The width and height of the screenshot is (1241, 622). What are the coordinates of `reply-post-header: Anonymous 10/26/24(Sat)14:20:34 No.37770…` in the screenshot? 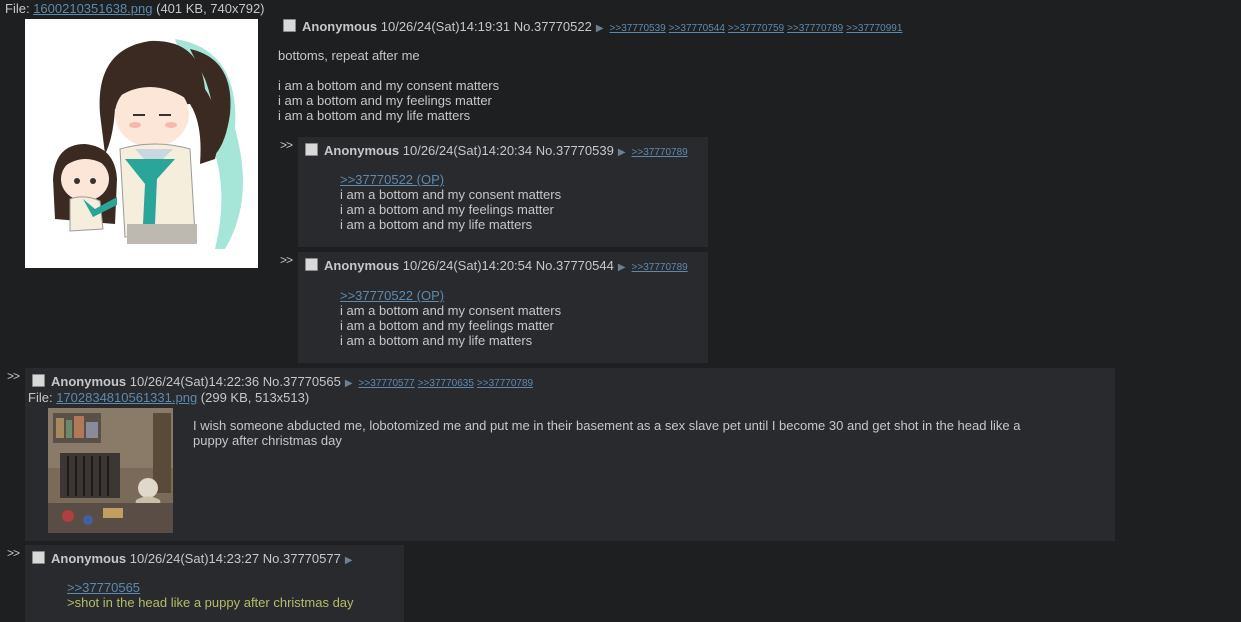 It's located at (507, 152).